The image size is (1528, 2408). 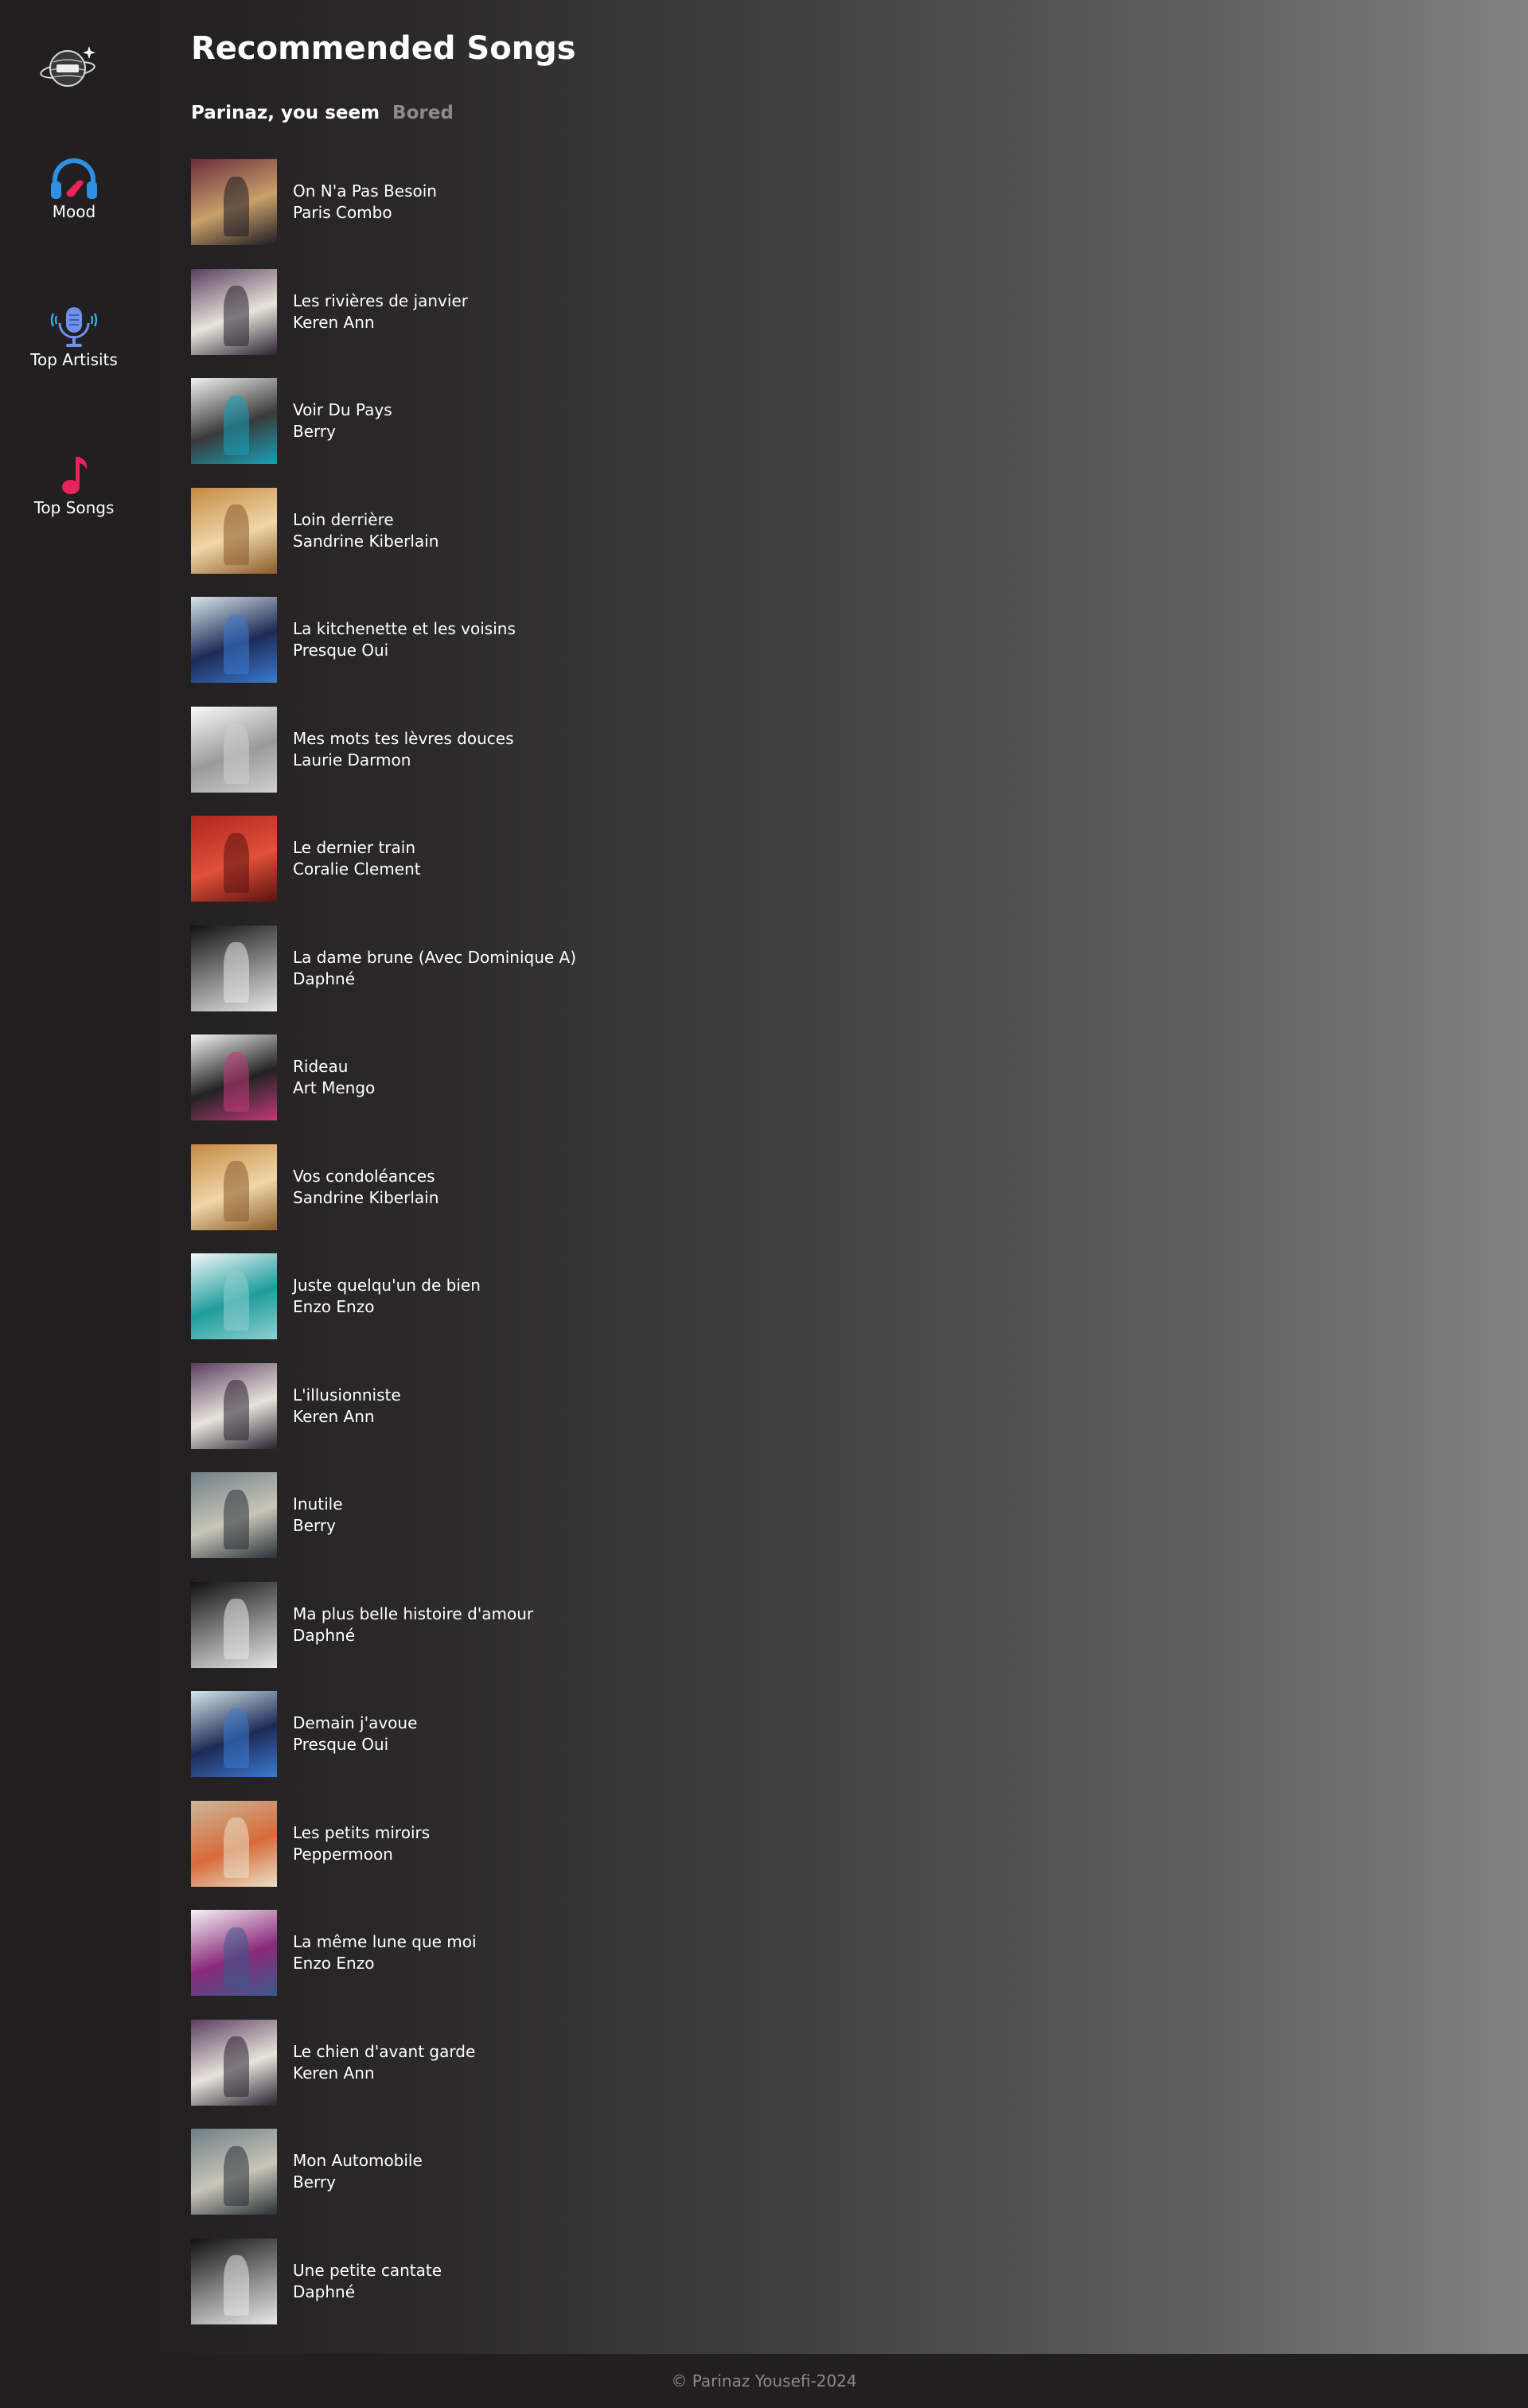 What do you see at coordinates (74, 180) in the screenshot?
I see `headphones-icon` at bounding box center [74, 180].